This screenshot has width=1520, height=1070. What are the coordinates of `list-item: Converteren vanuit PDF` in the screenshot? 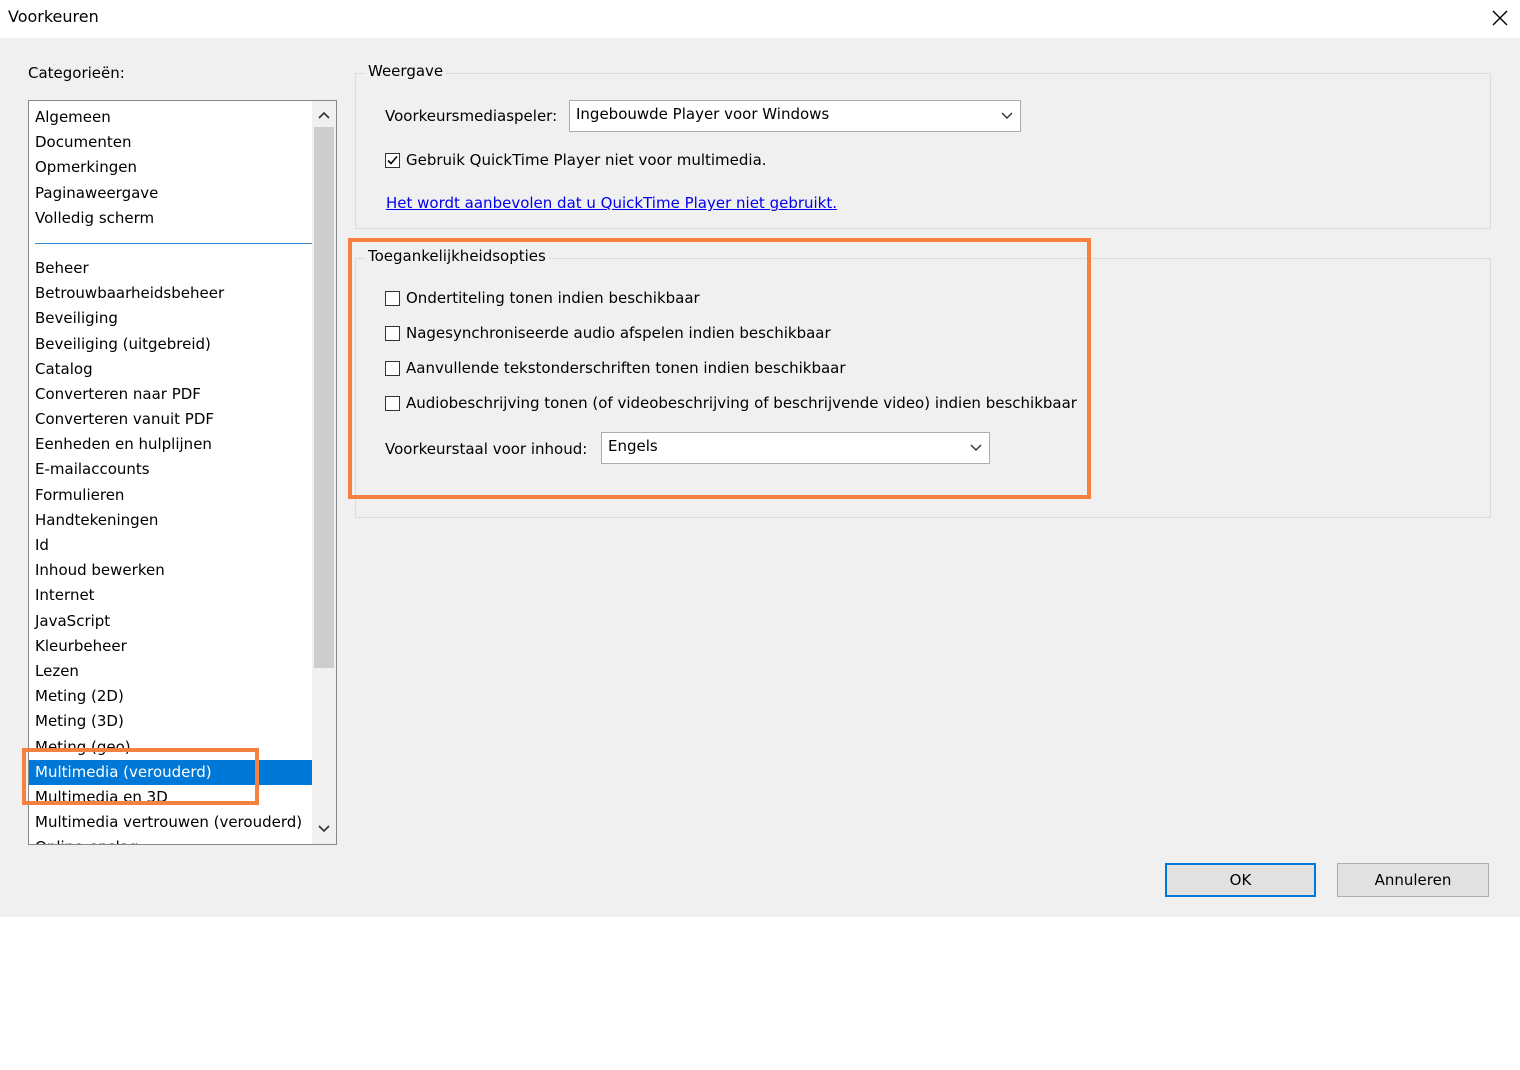 It's located at (170, 419).